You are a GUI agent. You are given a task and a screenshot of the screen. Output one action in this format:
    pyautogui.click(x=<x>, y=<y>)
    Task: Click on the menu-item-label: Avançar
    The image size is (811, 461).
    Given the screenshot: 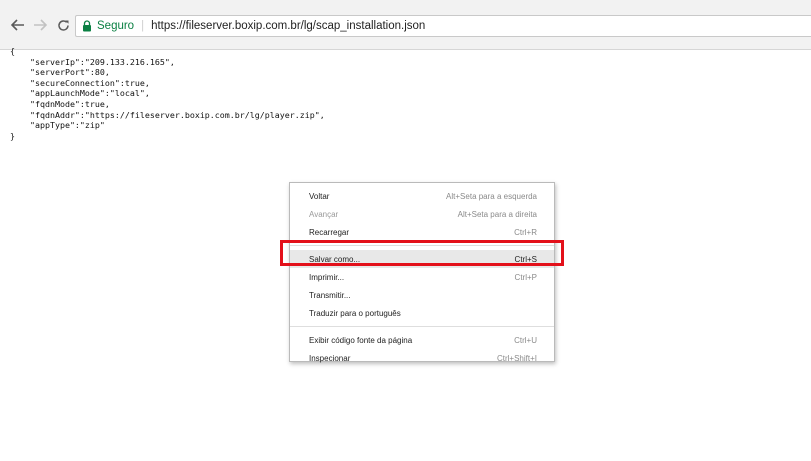 What is the action you would take?
    pyautogui.click(x=324, y=214)
    